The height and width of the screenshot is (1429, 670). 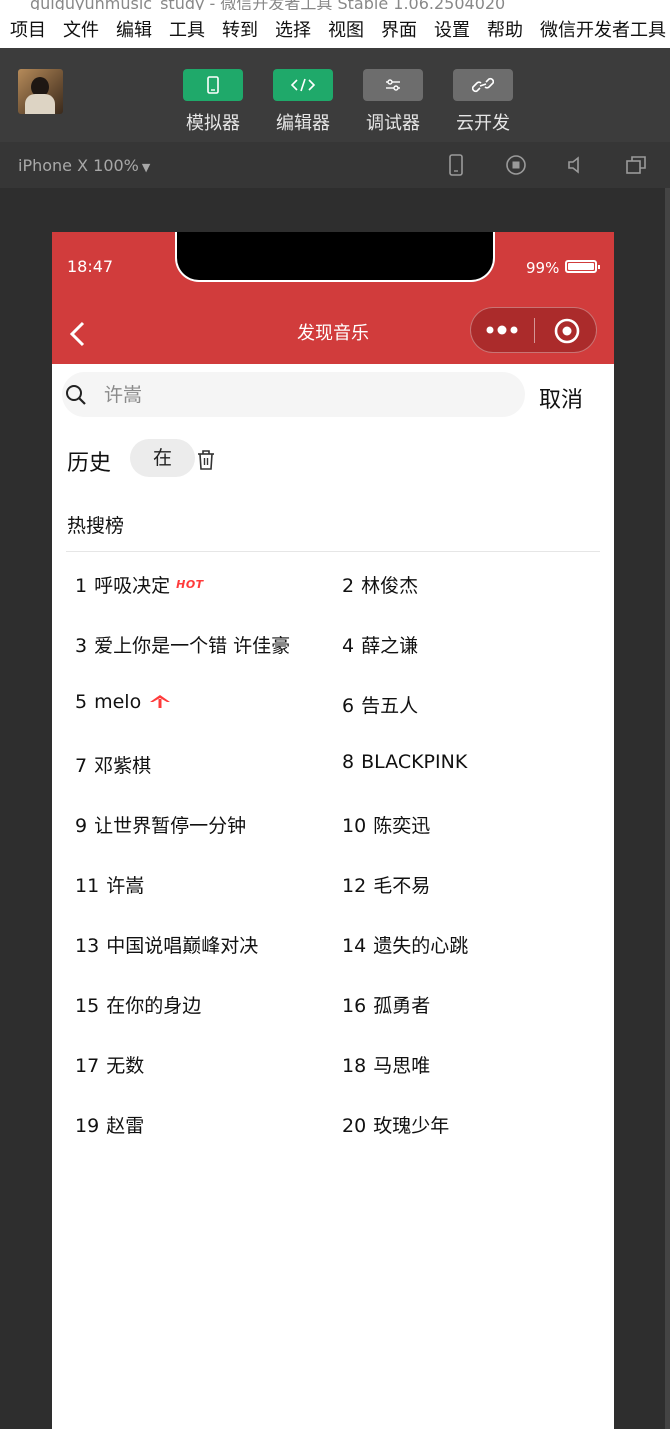 I want to click on menu-item-settings: 设置, so click(x=452, y=29).